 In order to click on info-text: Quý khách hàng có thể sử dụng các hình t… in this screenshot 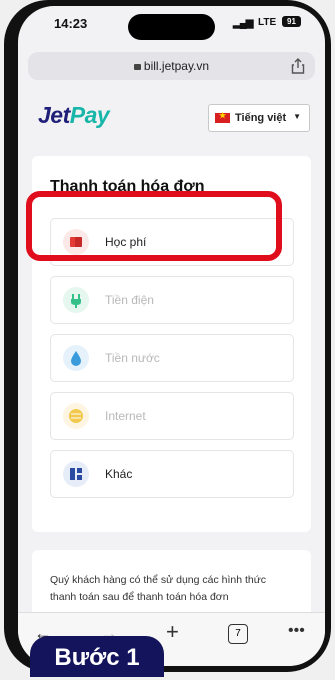, I will do `click(158, 588)`.